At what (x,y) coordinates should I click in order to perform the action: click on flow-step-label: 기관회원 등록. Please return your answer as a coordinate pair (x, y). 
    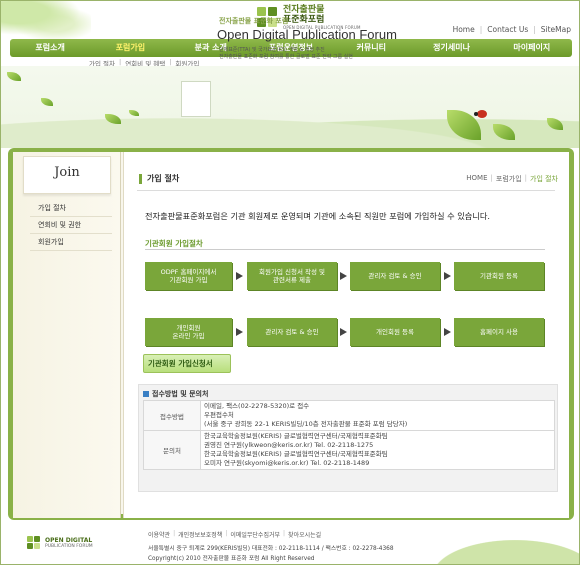
    Looking at the image, I should click on (499, 276).